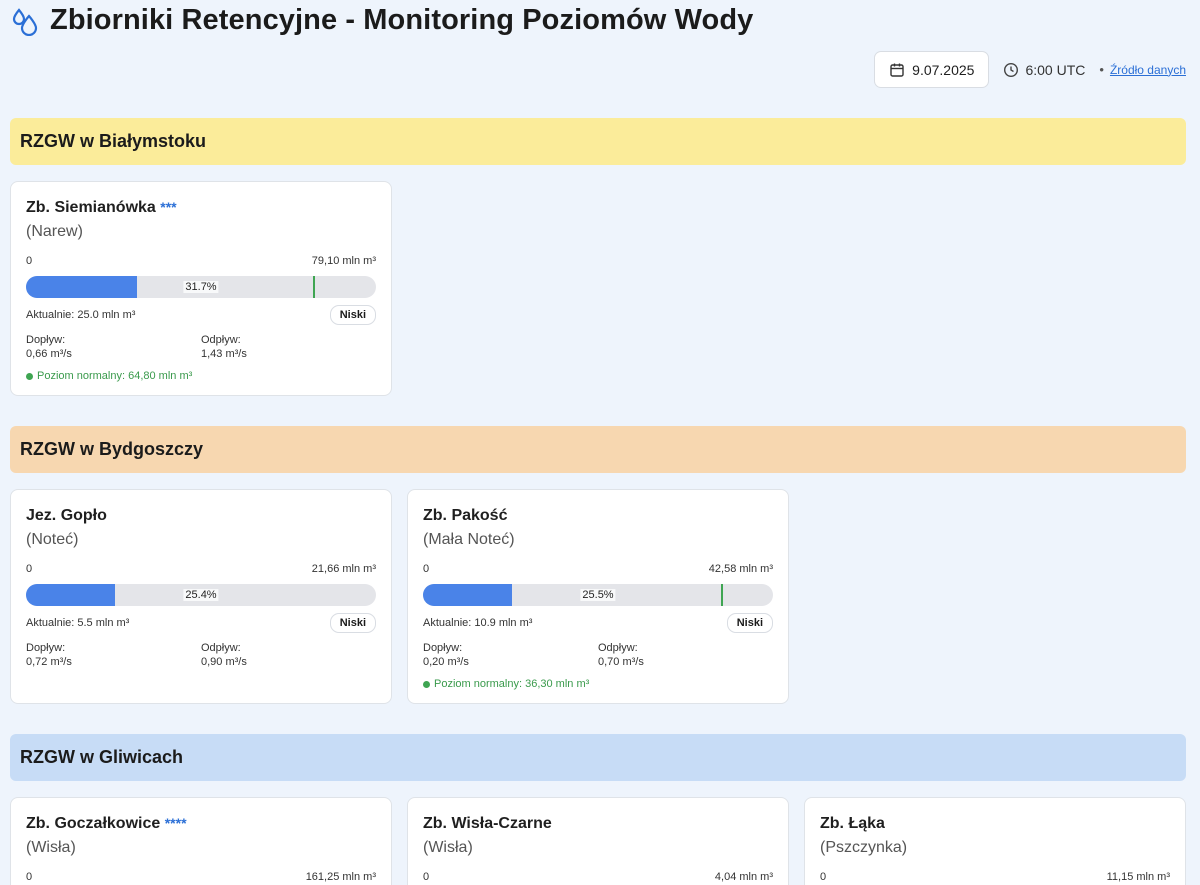 This screenshot has height=885, width=1200. I want to click on normal-level-text: Poziom normalny: 64,80 mln m³, so click(115, 376).